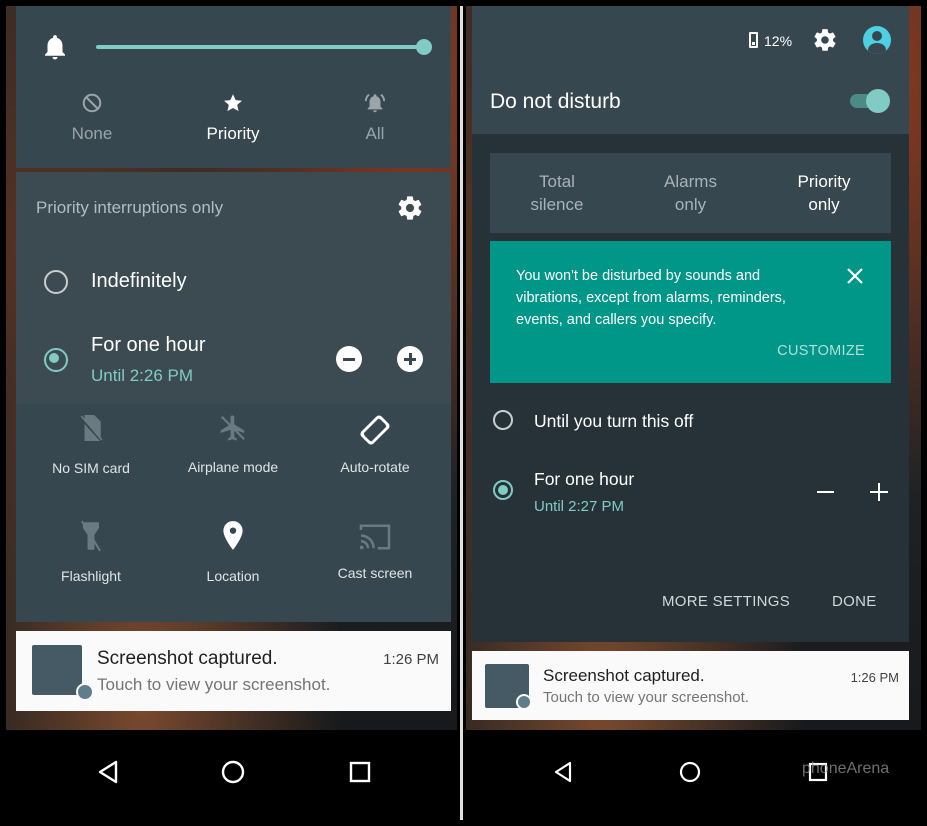 Image resolution: width=927 pixels, height=826 pixels. What do you see at coordinates (233, 133) in the screenshot?
I see `mode-priority-label: Priority` at bounding box center [233, 133].